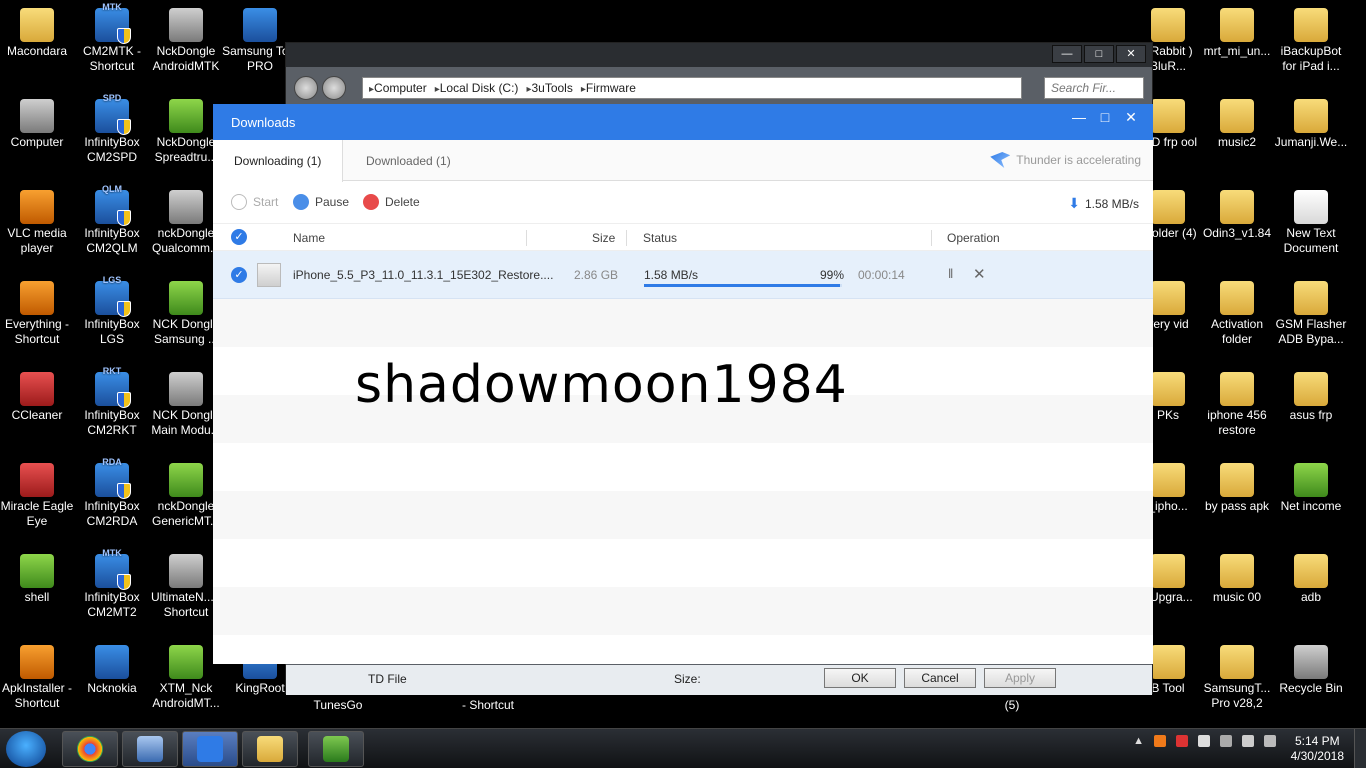  I want to click on desktop-icon-folder-5: (5), so click(1012, 705).